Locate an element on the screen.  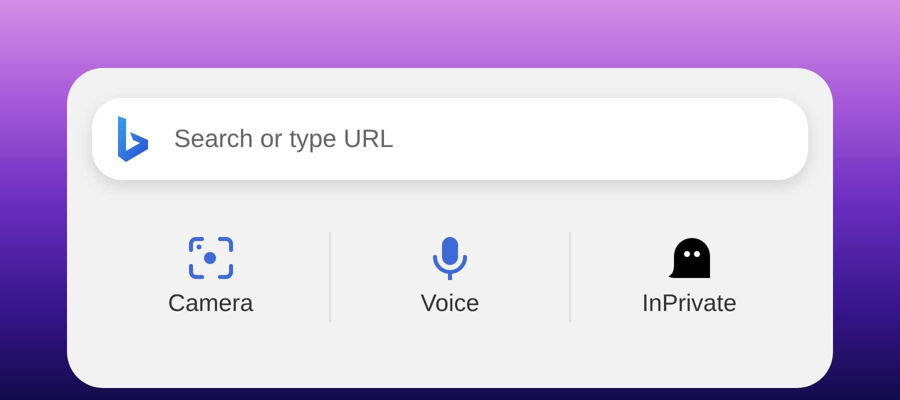
camera-icon is located at coordinates (211, 258).